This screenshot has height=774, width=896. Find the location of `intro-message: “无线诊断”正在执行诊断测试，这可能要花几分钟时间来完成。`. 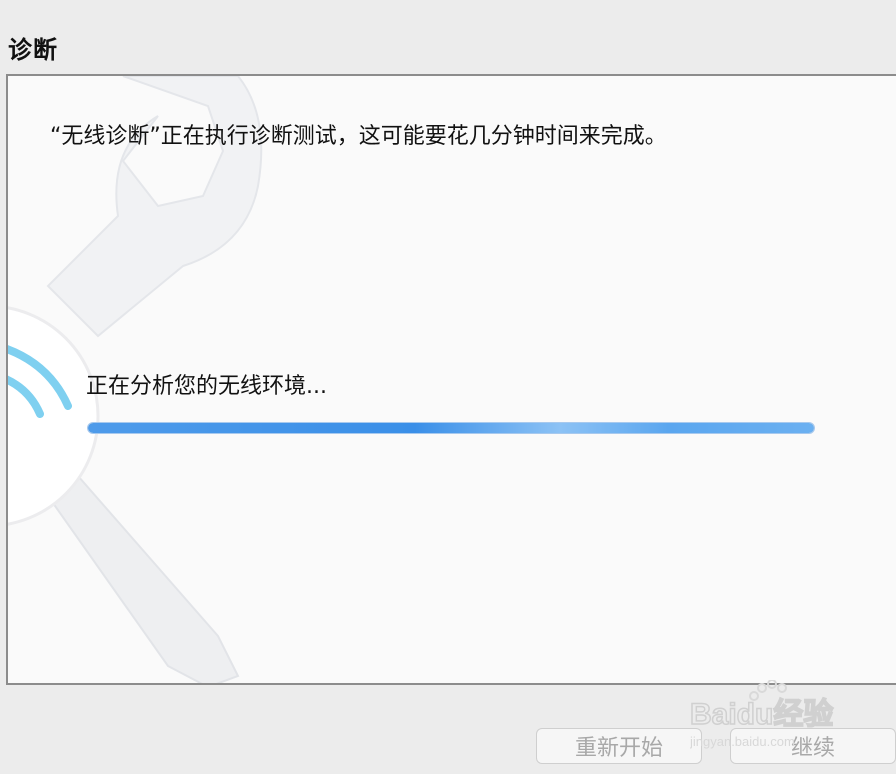

intro-message: “无线诊断”正在执行诊断测试，这可能要花几分钟时间来完成。 is located at coordinates (358, 136).